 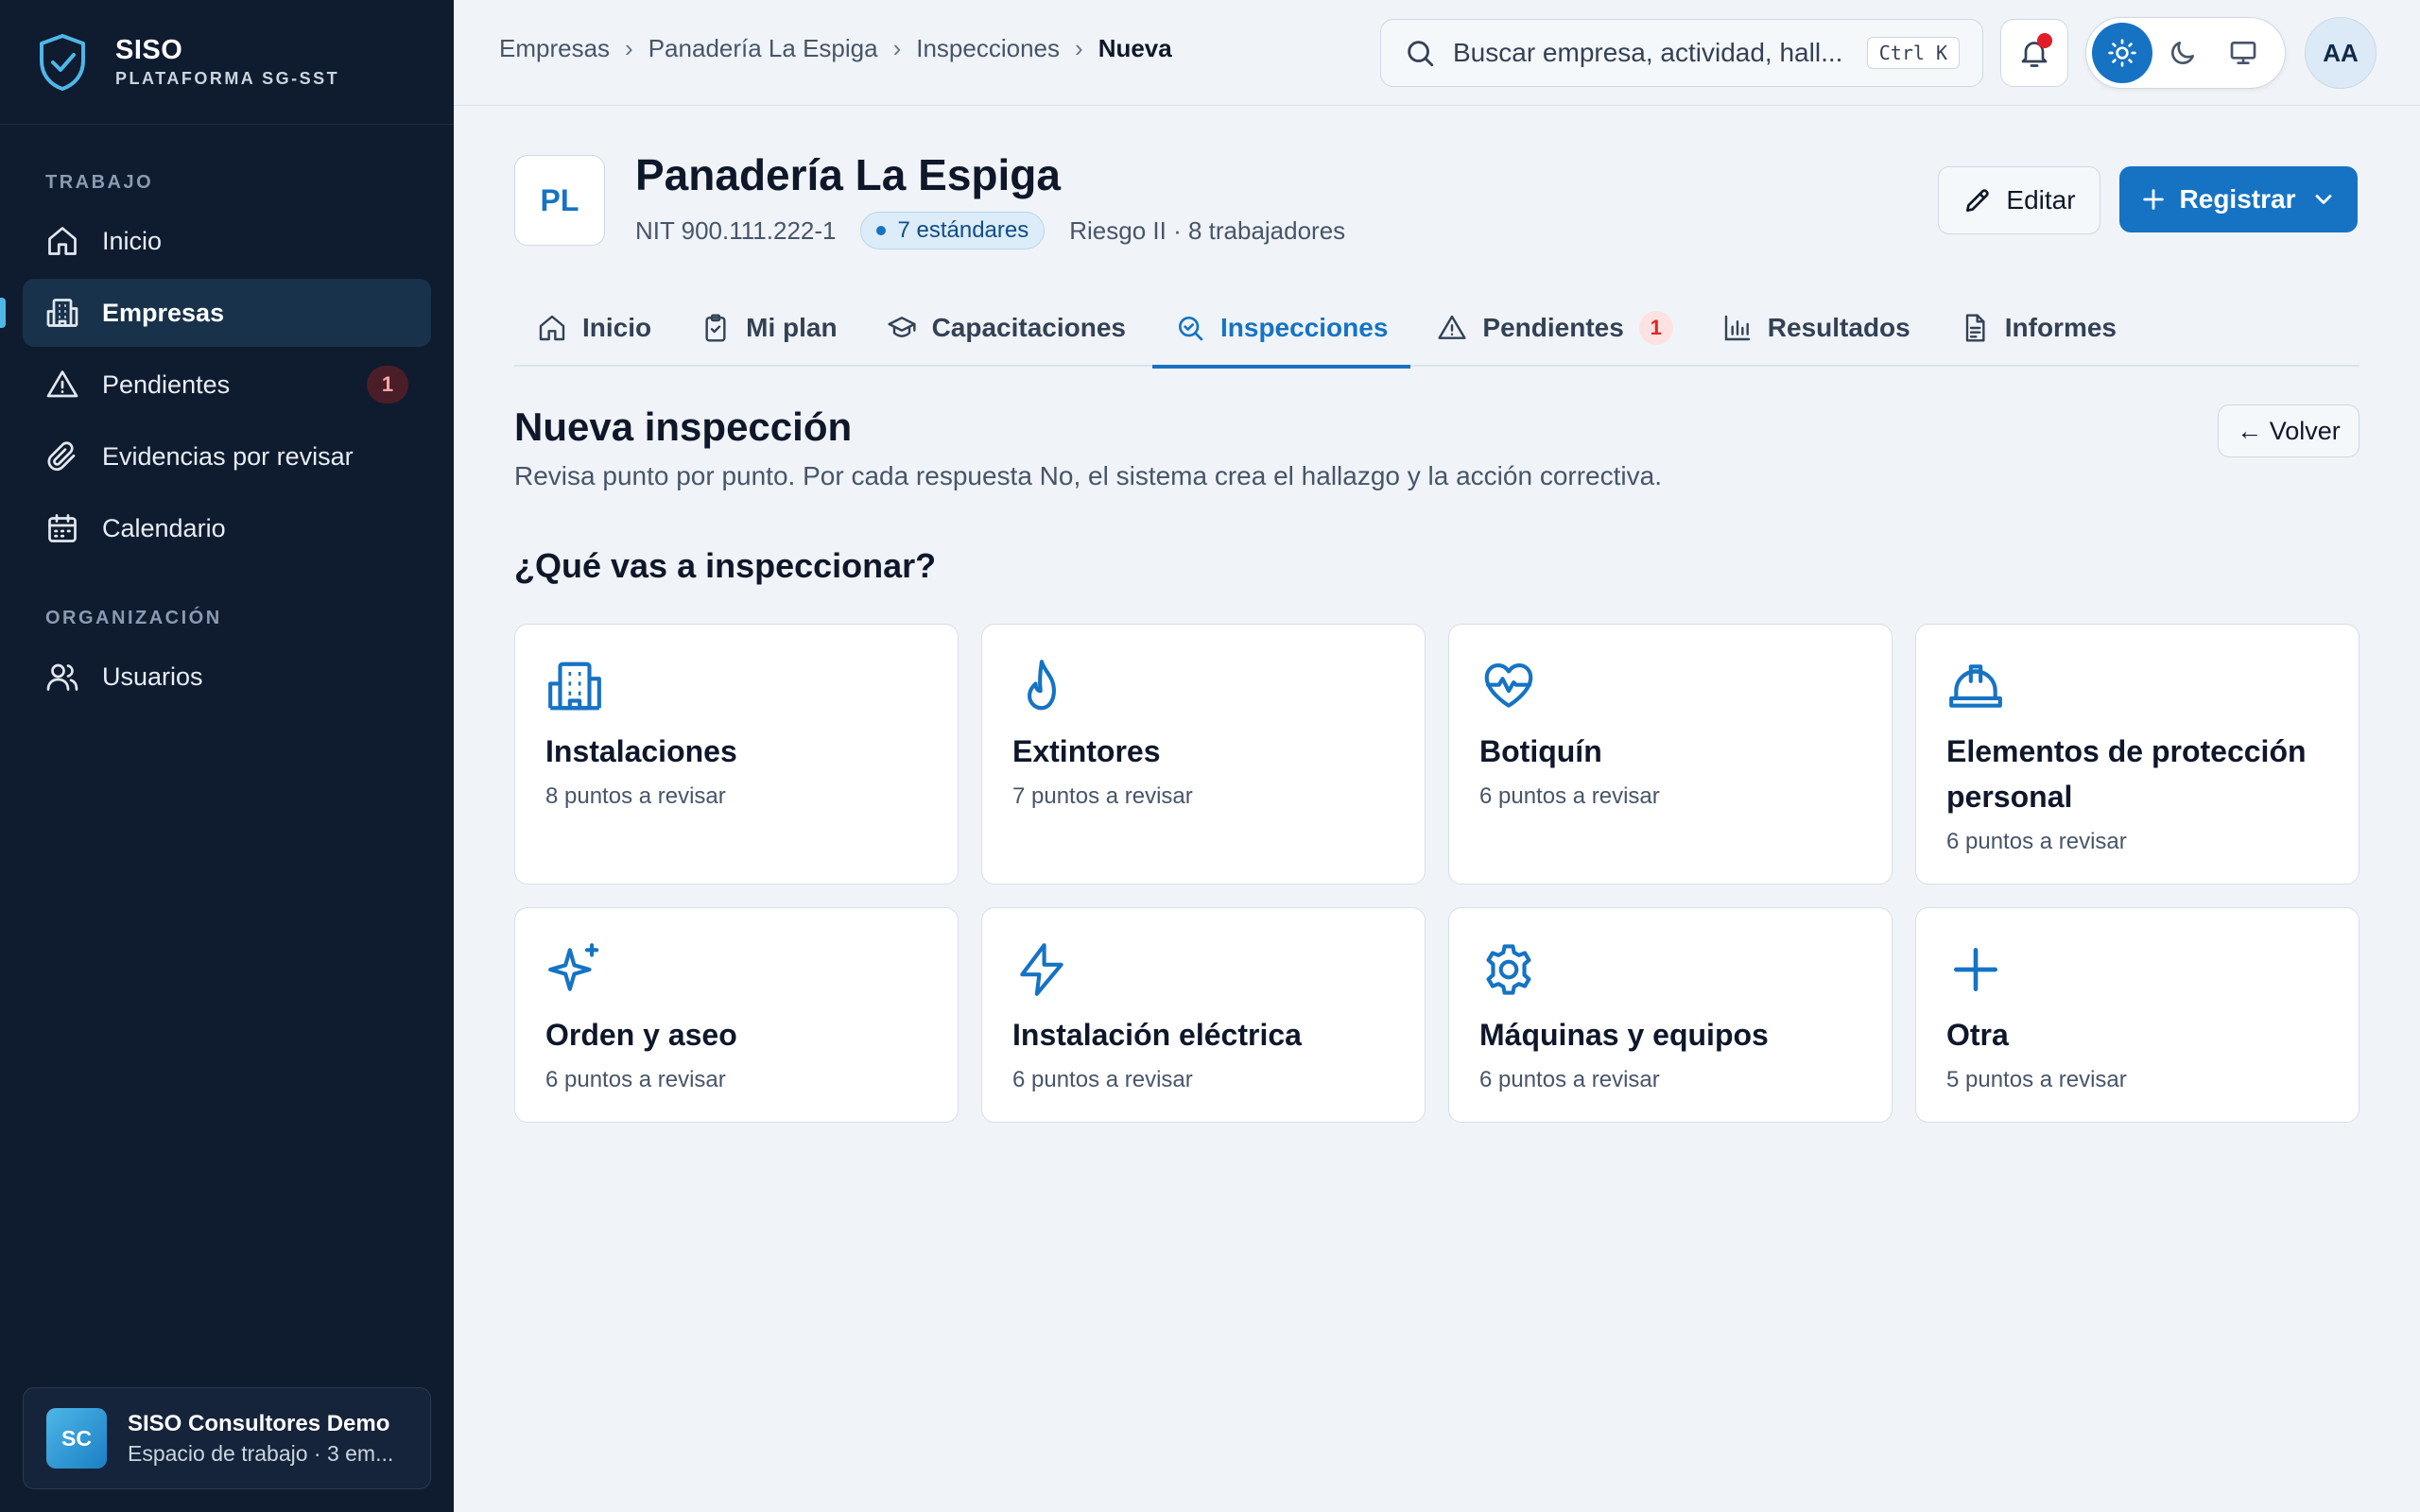 What do you see at coordinates (988, 48) in the screenshot?
I see `breadcrumb-item: Inspecciones` at bounding box center [988, 48].